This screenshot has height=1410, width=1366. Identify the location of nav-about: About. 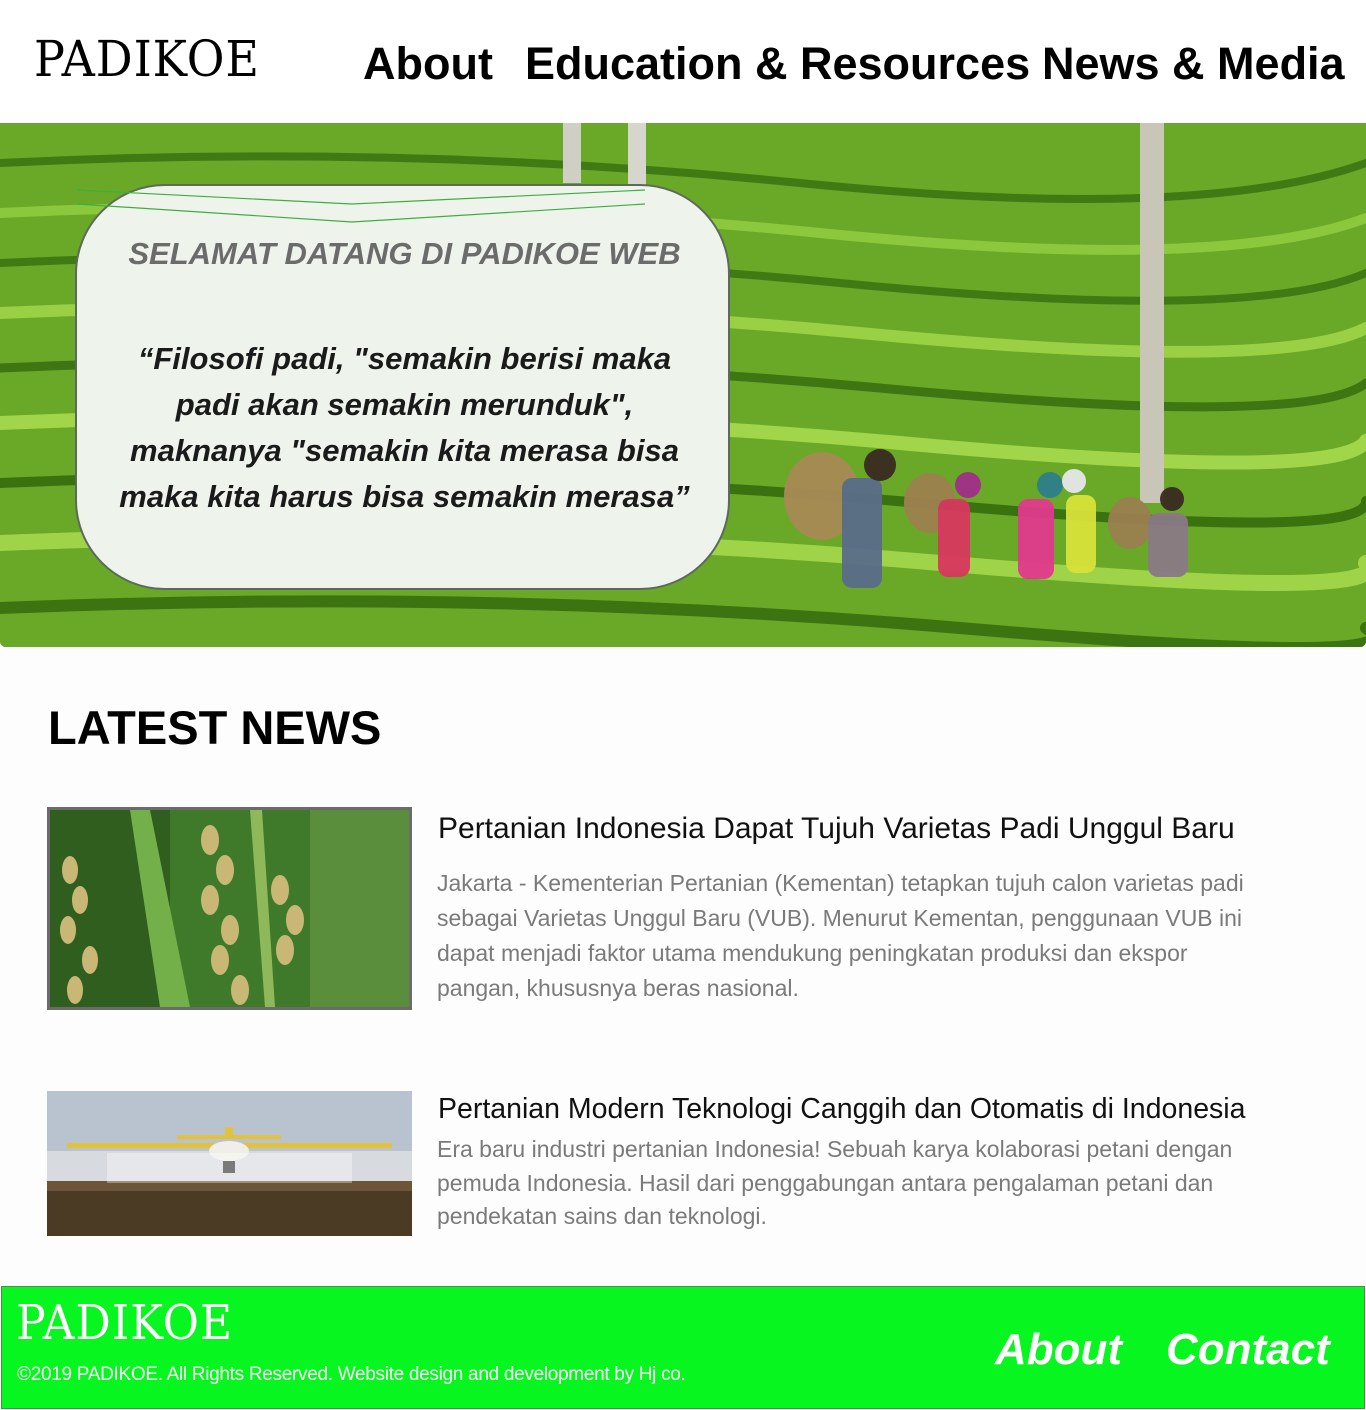
(428, 64).